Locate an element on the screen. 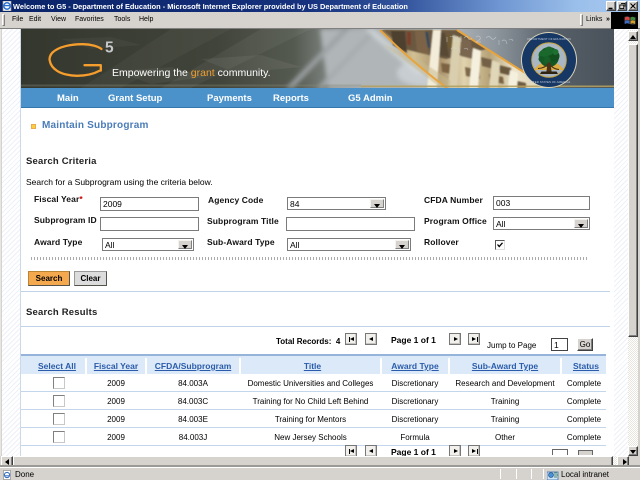 This screenshot has width=640, height=480. svg-text:Empowering the grant community: Empowering the grant community. is located at coordinates (191, 73).